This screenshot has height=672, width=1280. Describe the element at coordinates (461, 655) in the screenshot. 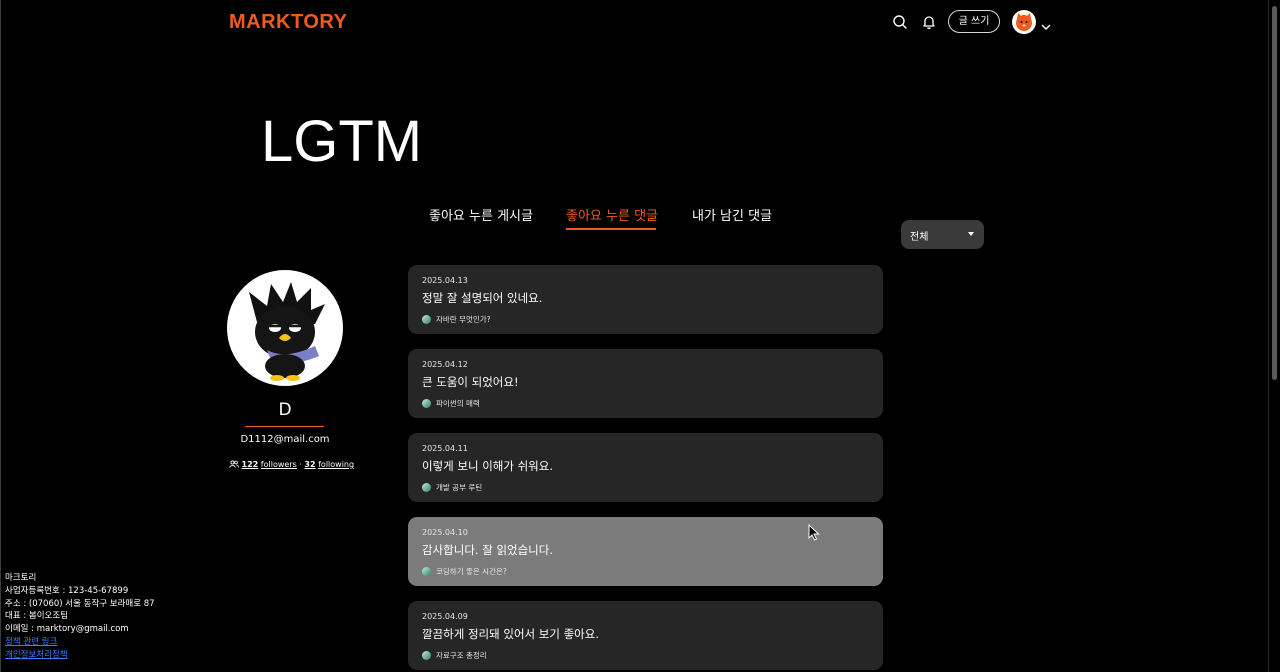

I see `post-title: 자료구조 총정리` at that location.